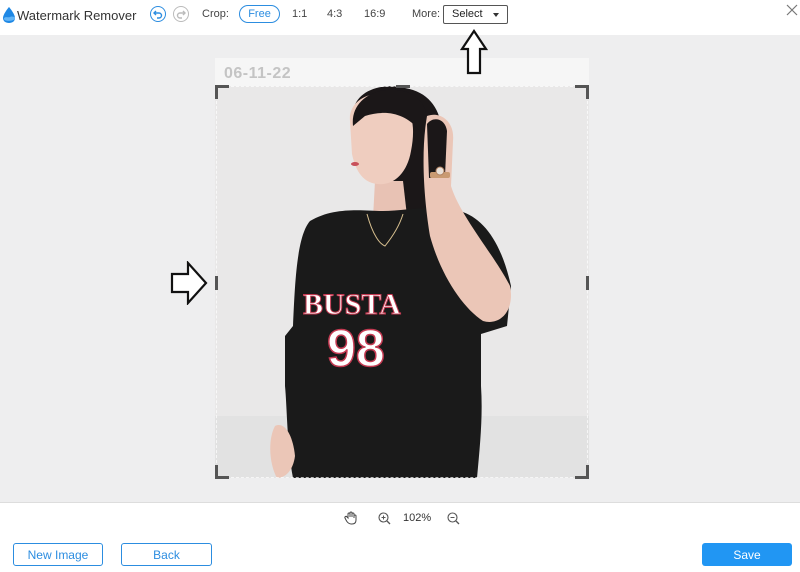 The width and height of the screenshot is (800, 572). I want to click on redo-button, so click(181, 14).